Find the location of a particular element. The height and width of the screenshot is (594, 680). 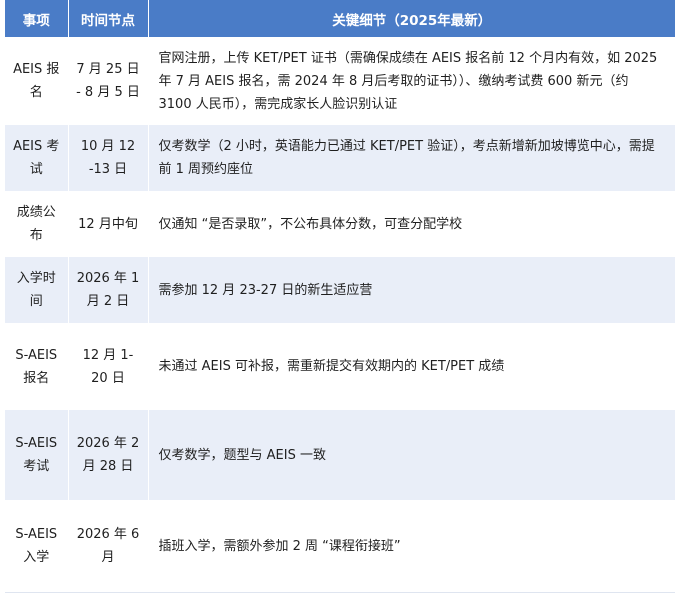

table-header: 事项 时间节点 关键细节（2025年最新） is located at coordinates (340, 18).